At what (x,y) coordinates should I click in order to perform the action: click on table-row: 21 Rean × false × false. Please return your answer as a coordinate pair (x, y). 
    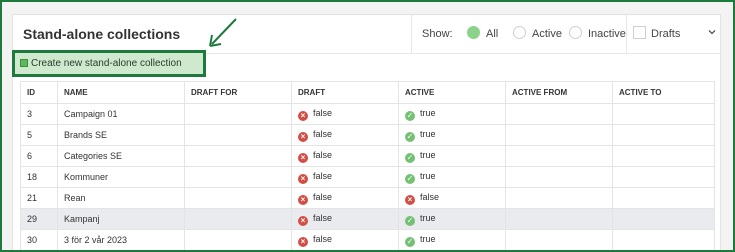
    Looking at the image, I should click on (367, 198).